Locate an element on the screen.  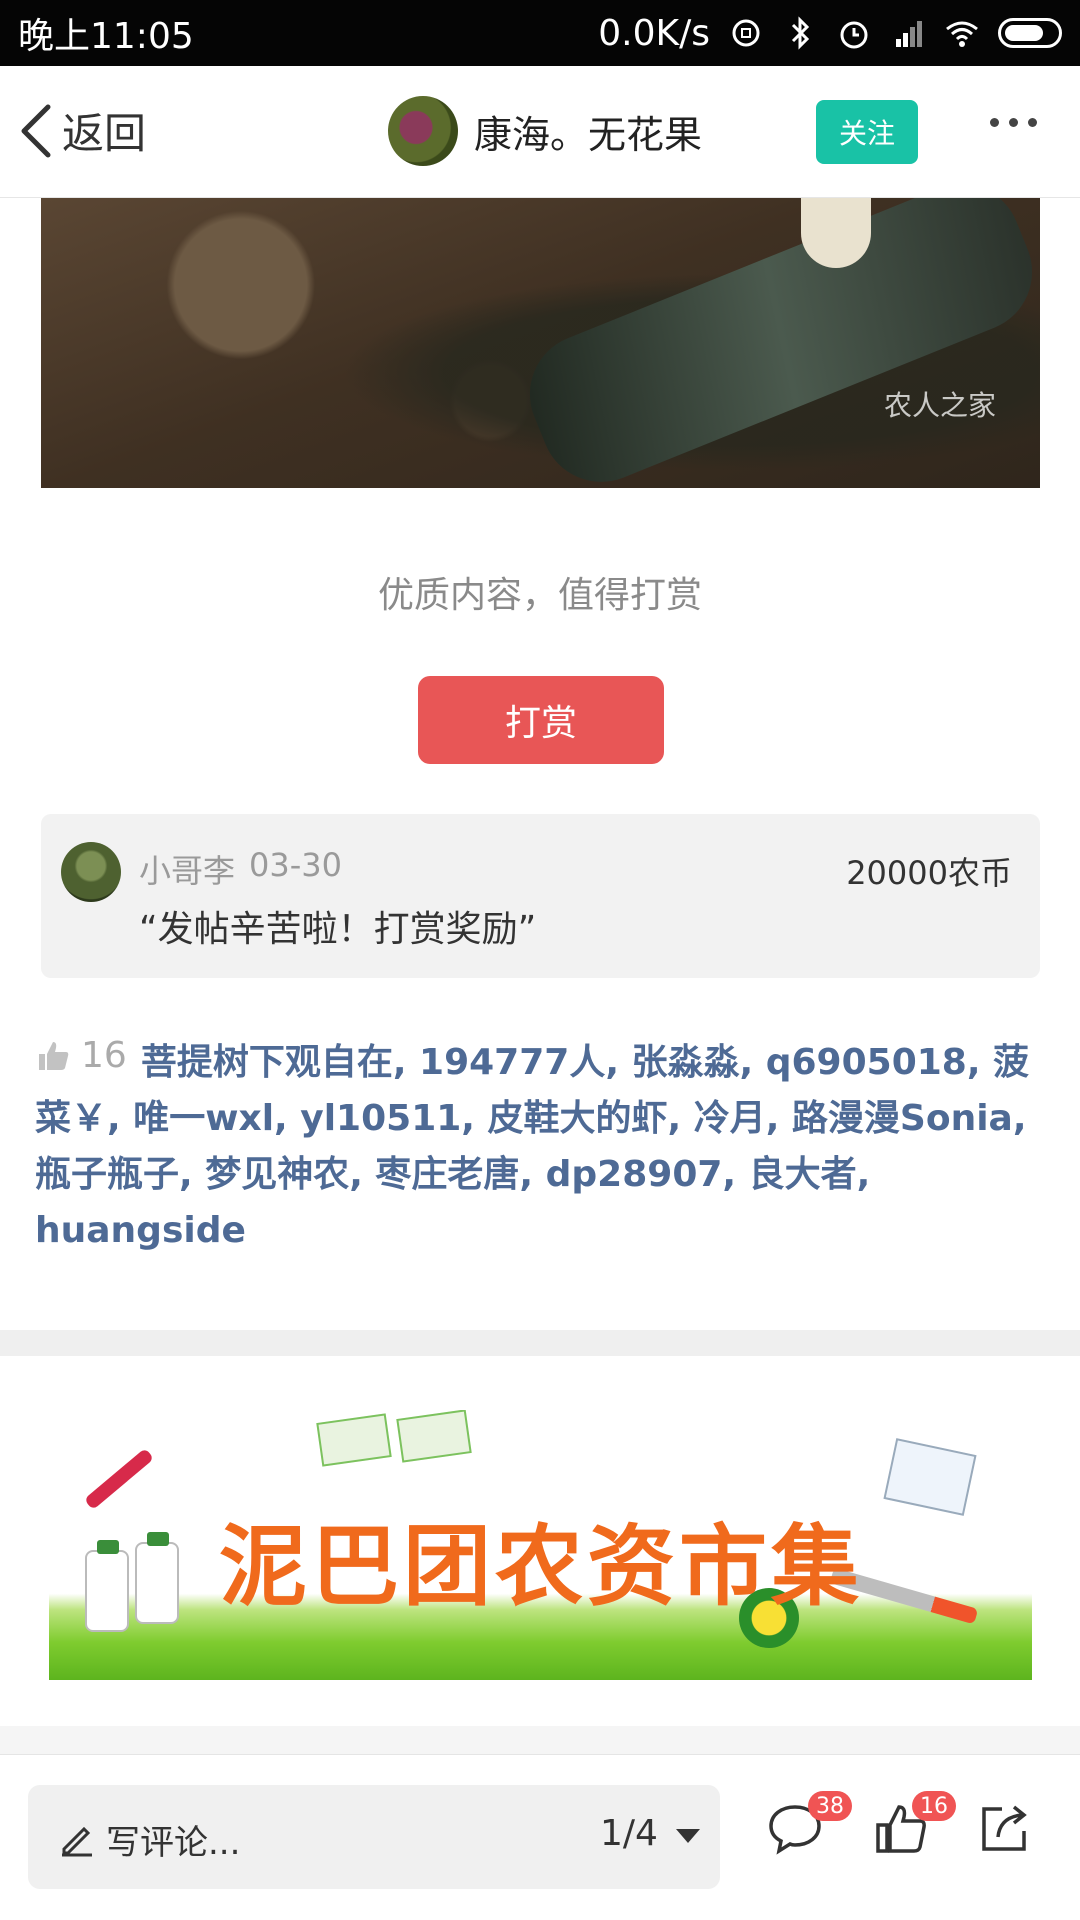
back-label: 返回 is located at coordinates (104, 133).